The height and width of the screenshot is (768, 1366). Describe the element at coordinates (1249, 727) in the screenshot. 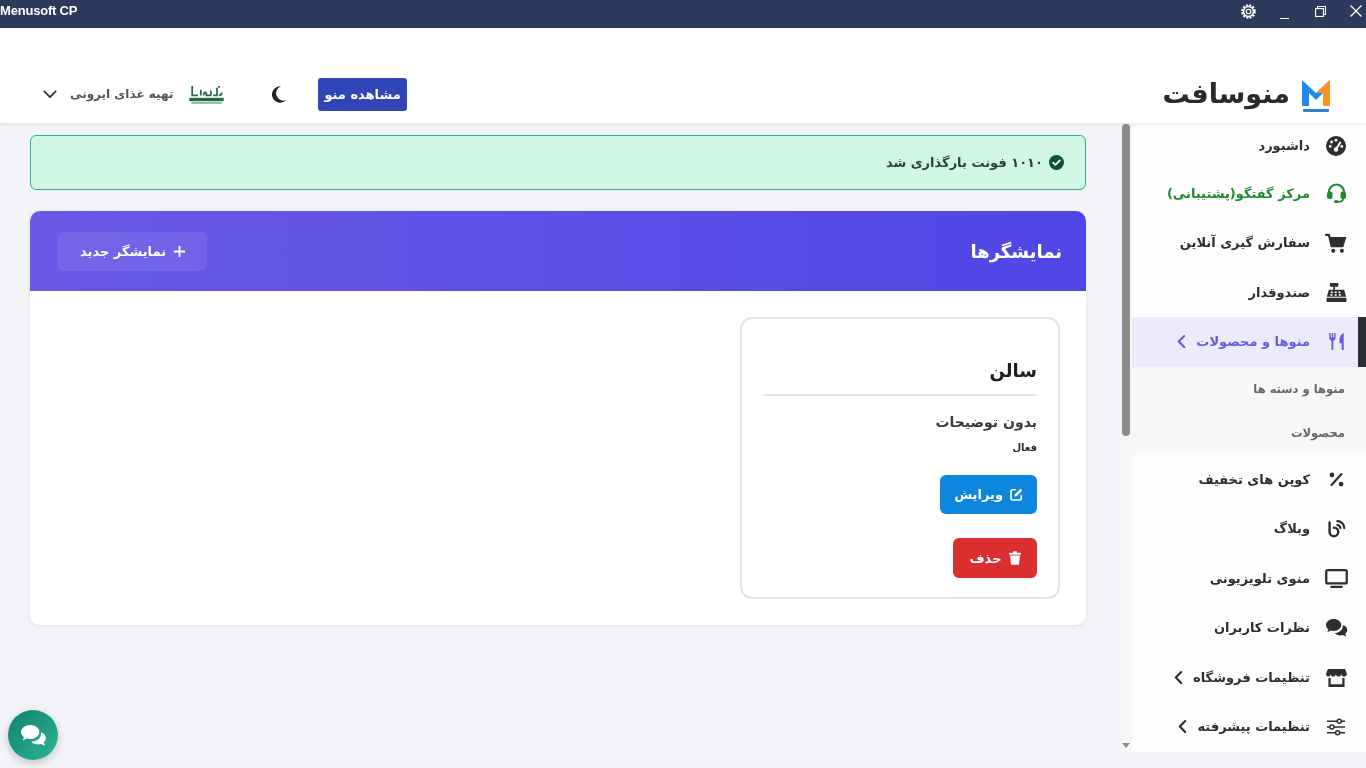

I see `sidebar-item: تنظیمات پیشرفته` at that location.